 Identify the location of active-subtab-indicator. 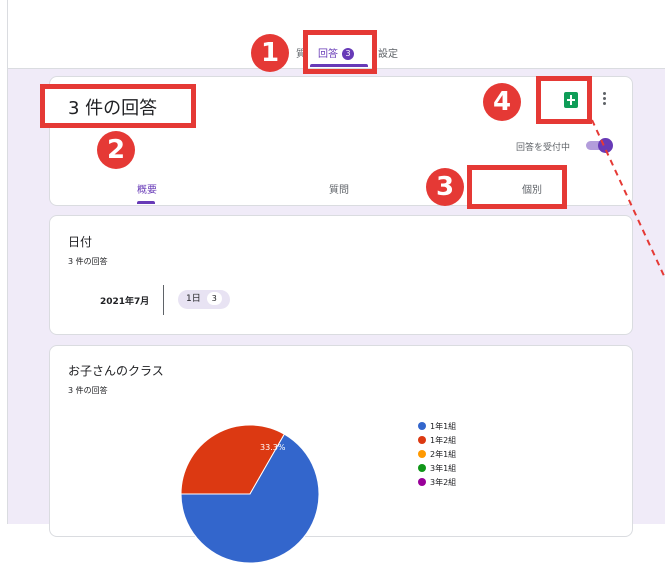
(146, 202).